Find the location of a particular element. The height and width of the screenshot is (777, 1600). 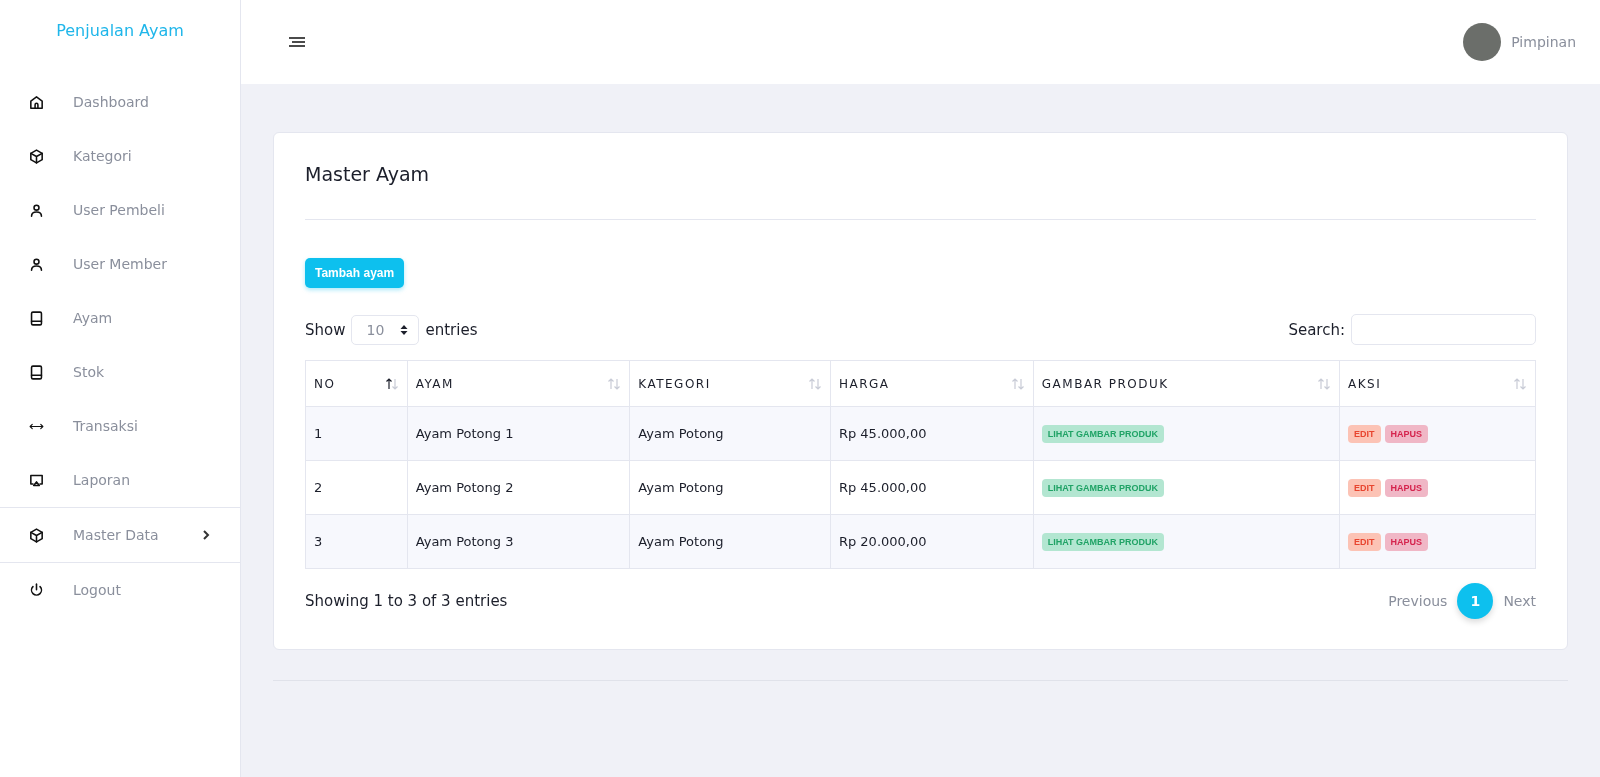

add-button: Tambah ayam is located at coordinates (355, 273).